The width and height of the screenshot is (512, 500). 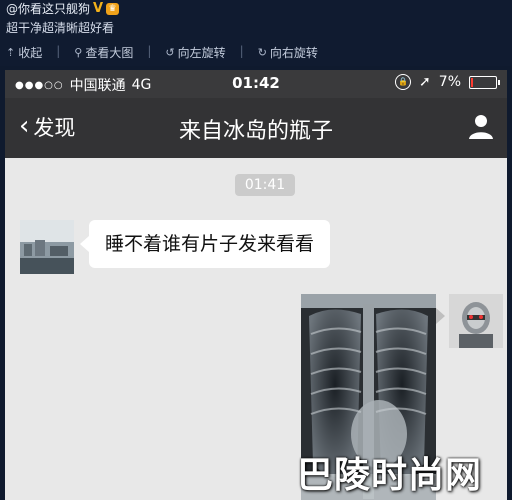 I want to click on site-watermark: 巴陵时尚网, so click(x=390, y=475).